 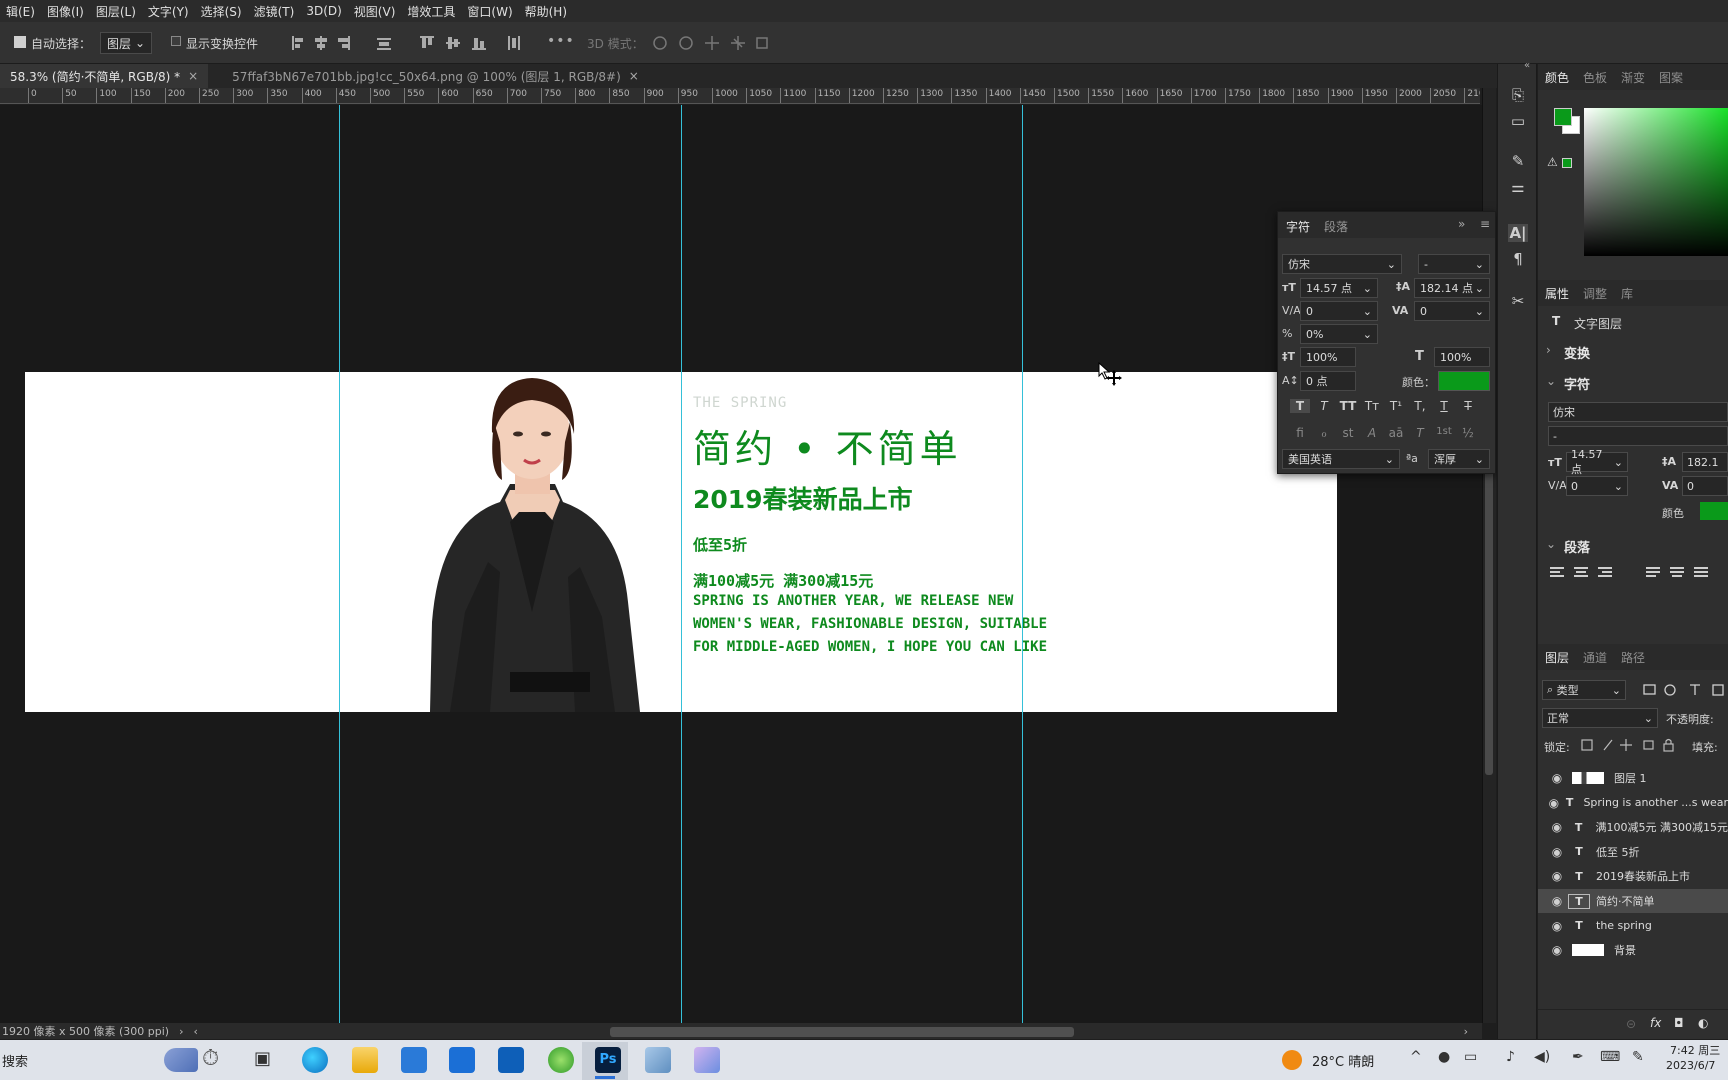 What do you see at coordinates (1518, 301) in the screenshot?
I see `tool-presets-icon: ✂` at bounding box center [1518, 301].